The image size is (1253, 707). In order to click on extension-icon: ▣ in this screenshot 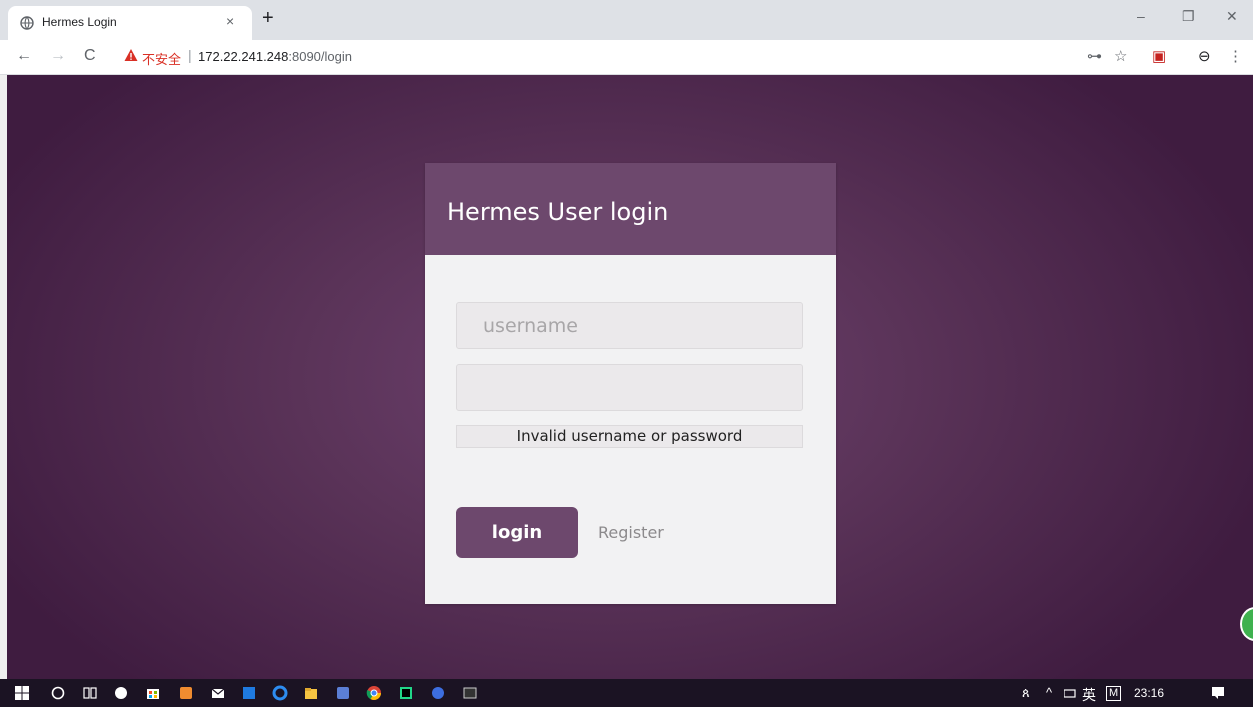, I will do `click(1159, 56)`.